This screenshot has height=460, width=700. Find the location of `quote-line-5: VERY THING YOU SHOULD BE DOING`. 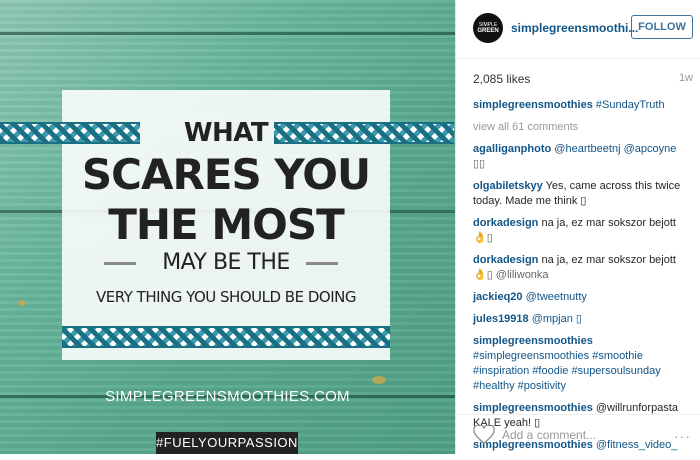

quote-line-5: VERY THING YOU SHOULD BE DOING is located at coordinates (226, 297).